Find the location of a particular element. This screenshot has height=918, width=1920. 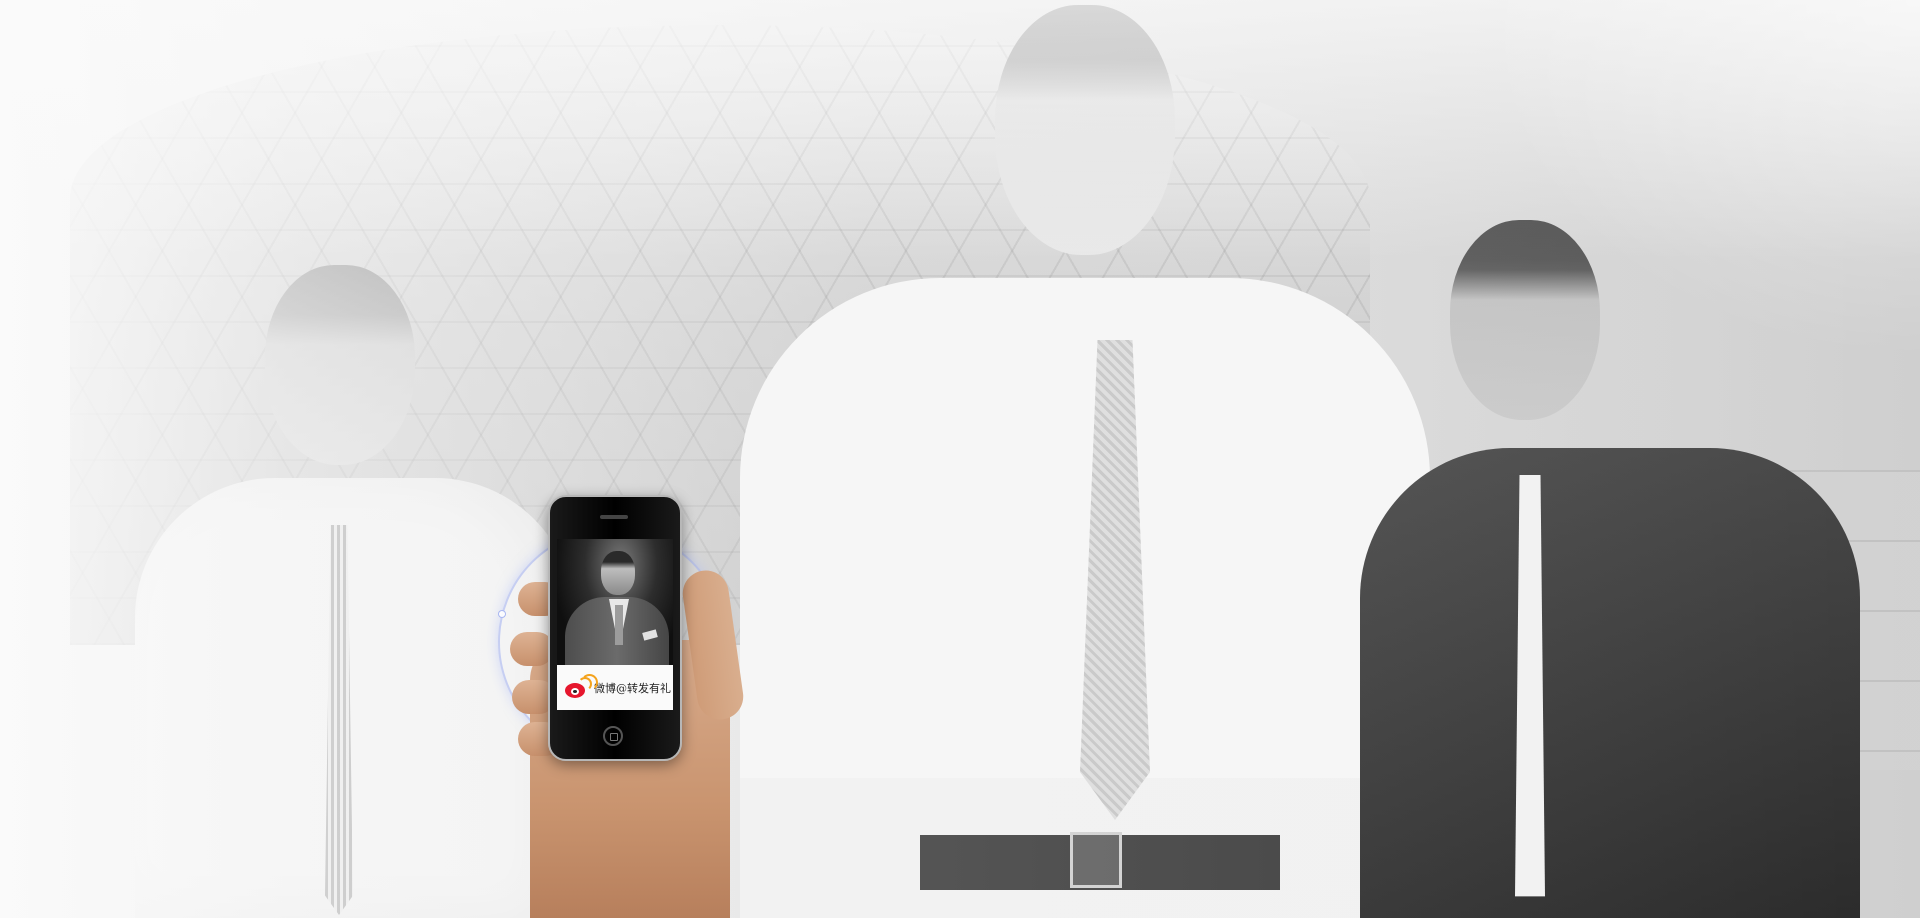

phone-screen: 微博@转发有礼 is located at coordinates (615, 624).